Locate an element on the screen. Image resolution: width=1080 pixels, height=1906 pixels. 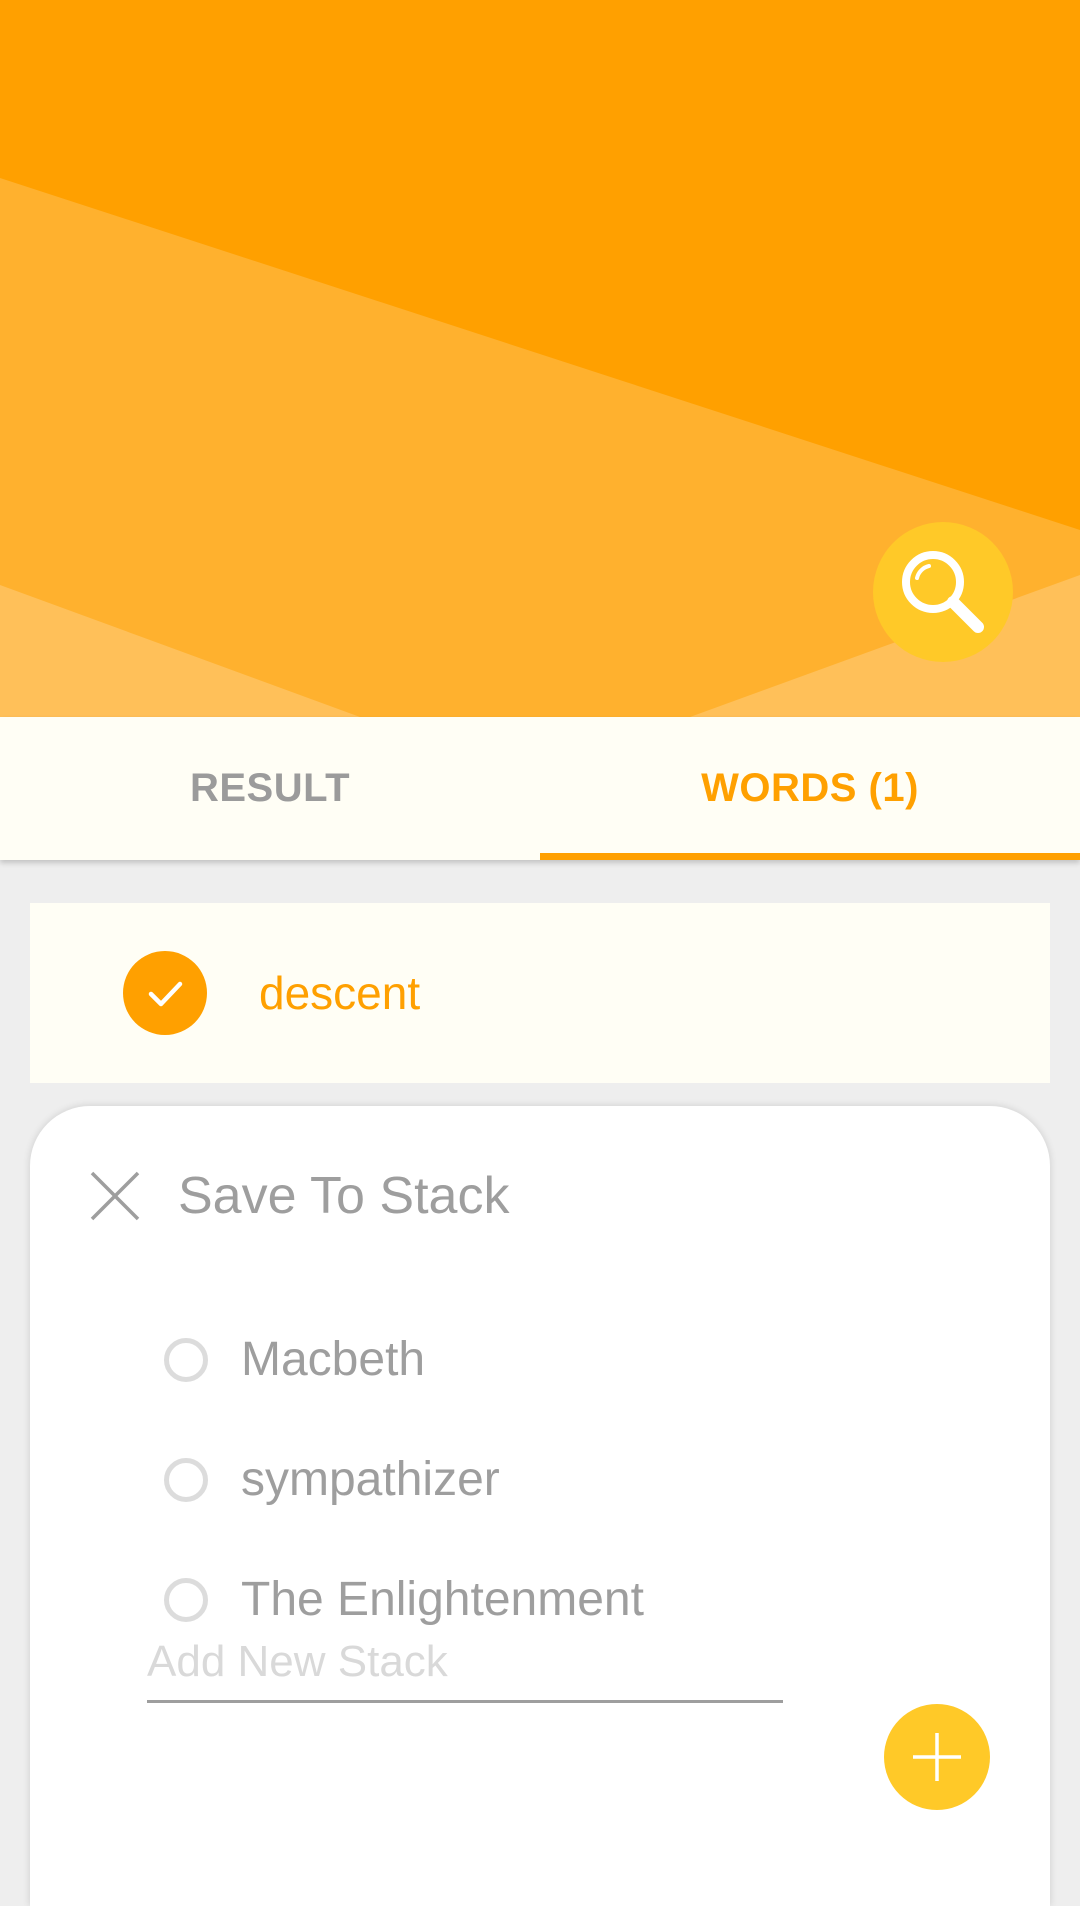
tab-words-label: WORDS (1) is located at coordinates (810, 788).